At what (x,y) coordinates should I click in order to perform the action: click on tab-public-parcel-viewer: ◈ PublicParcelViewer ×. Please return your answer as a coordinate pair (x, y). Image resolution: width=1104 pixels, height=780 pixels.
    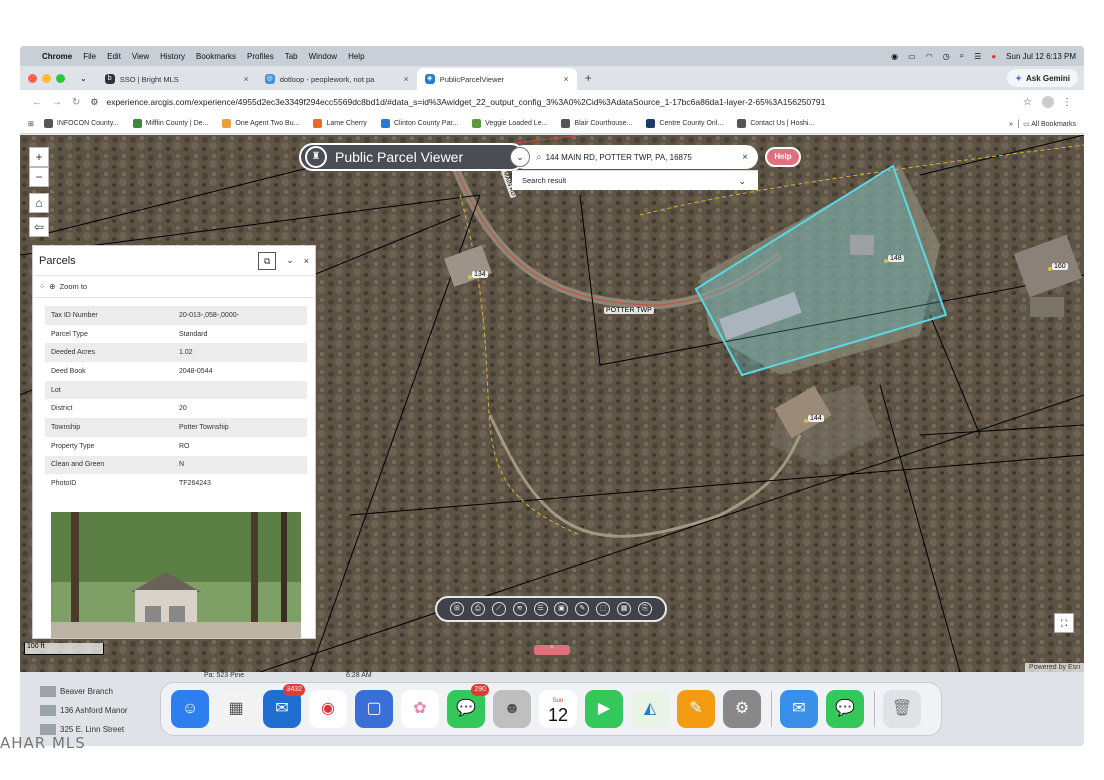
    Looking at the image, I should click on (496, 79).